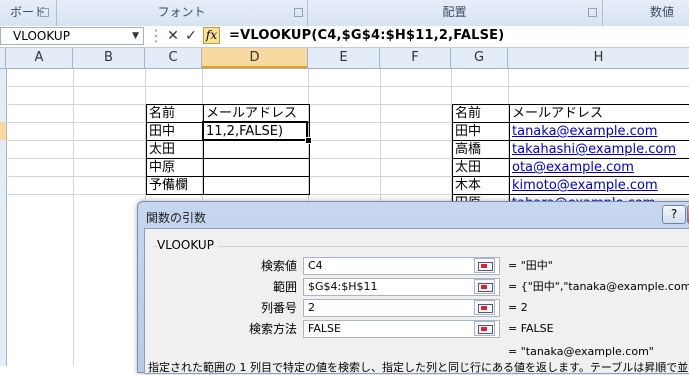  I want to click on dialog-title: 関数の引数, so click(176, 218).